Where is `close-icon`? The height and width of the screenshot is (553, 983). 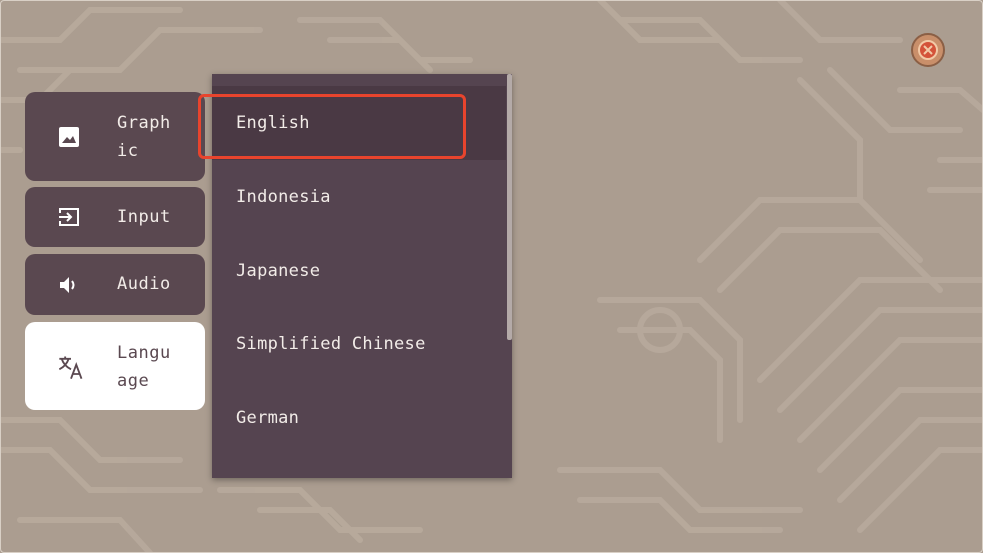
close-icon is located at coordinates (928, 50).